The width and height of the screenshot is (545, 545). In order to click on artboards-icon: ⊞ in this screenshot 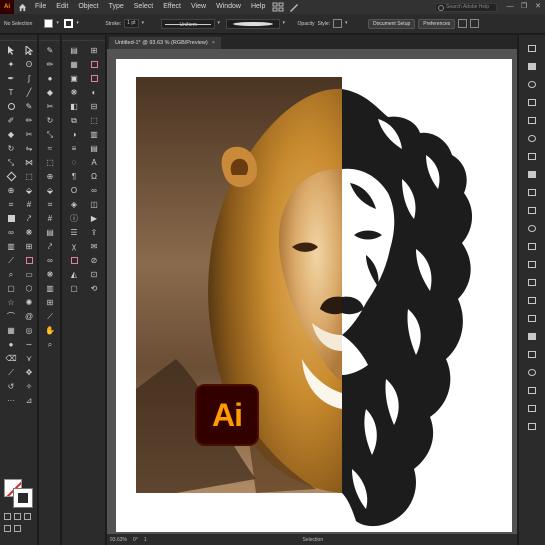, I will do `click(94, 50)`.